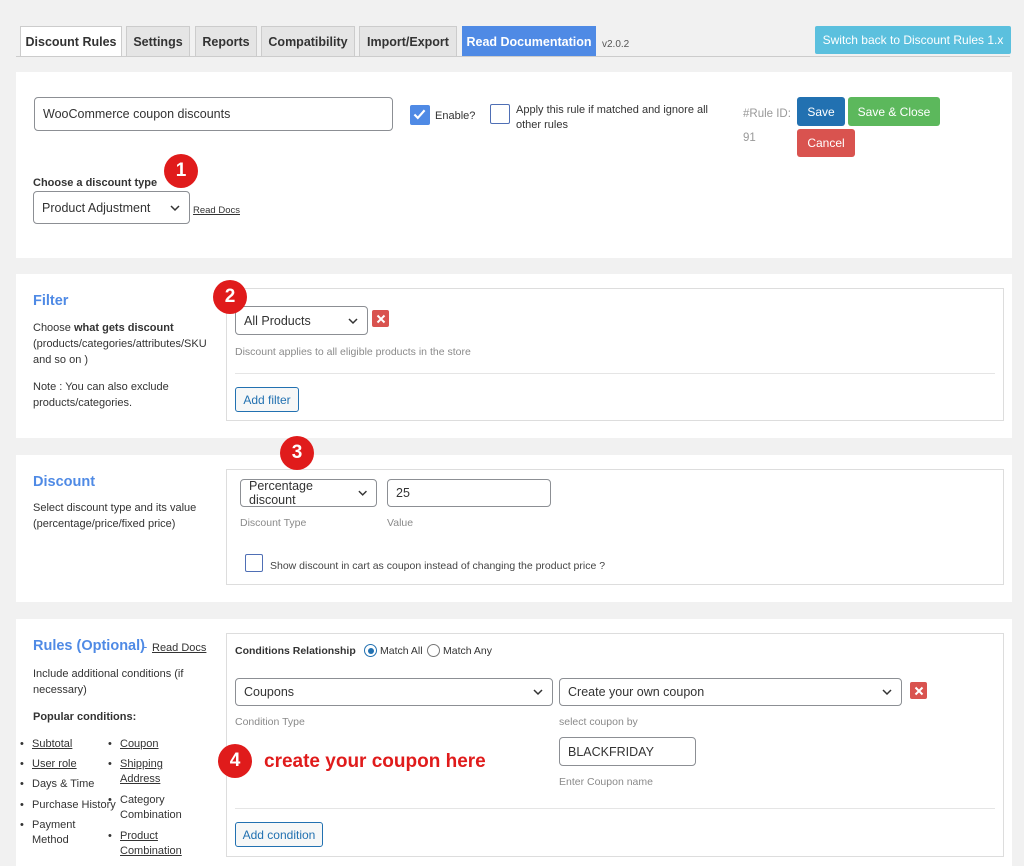 This screenshot has width=1024, height=866. What do you see at coordinates (213, 114) in the screenshot?
I see `rule-name-input` at bounding box center [213, 114].